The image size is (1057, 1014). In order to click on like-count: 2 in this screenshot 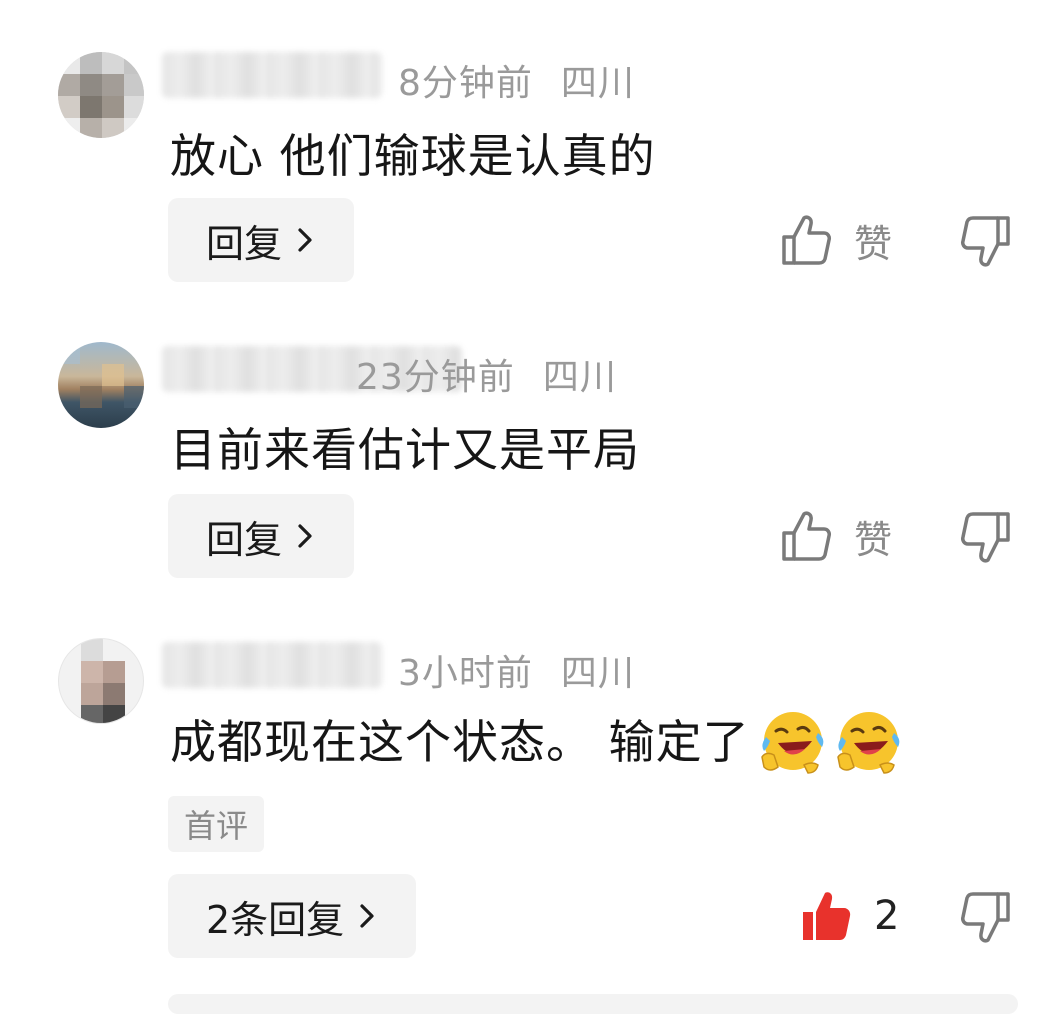, I will do `click(887, 916)`.